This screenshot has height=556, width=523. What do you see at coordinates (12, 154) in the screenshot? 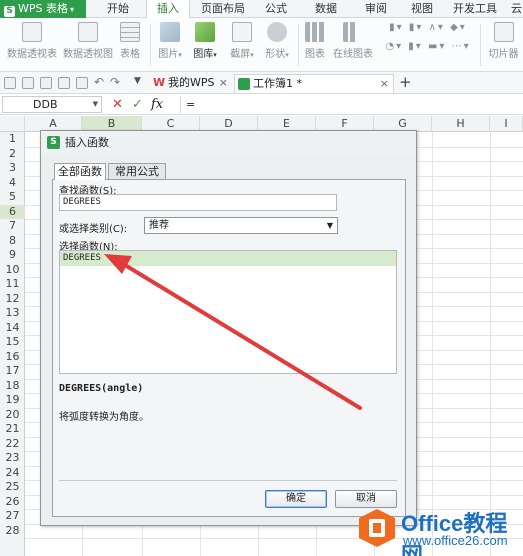
I see `row-header-2: 2` at bounding box center [12, 154].